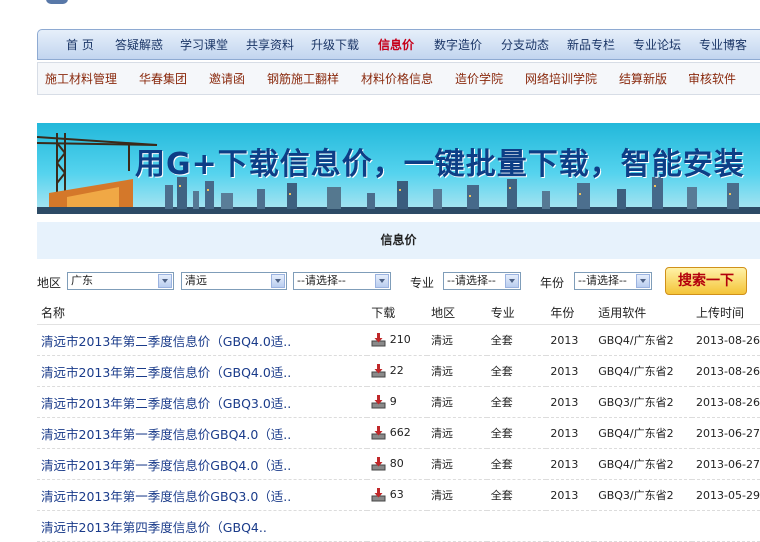 This screenshot has width=760, height=542. I want to click on row-software, so click(643, 526).